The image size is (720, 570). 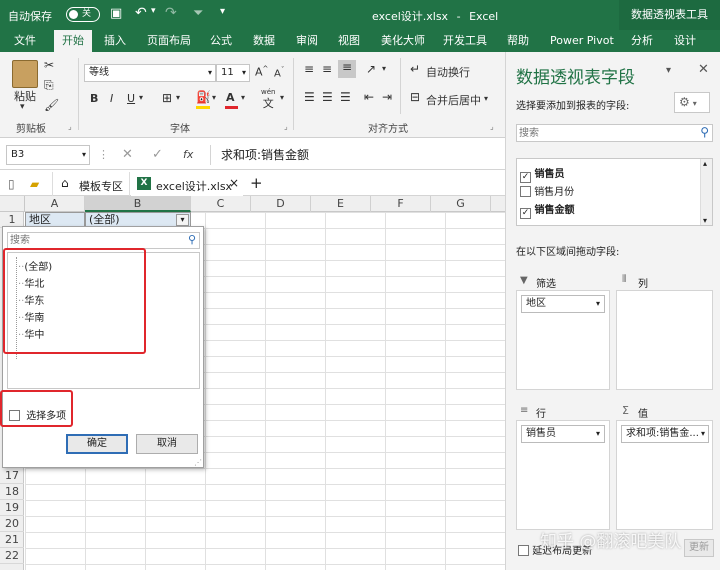 What do you see at coordinates (309, 69) in the screenshot?
I see `align-top-icon: ≡` at bounding box center [309, 69].